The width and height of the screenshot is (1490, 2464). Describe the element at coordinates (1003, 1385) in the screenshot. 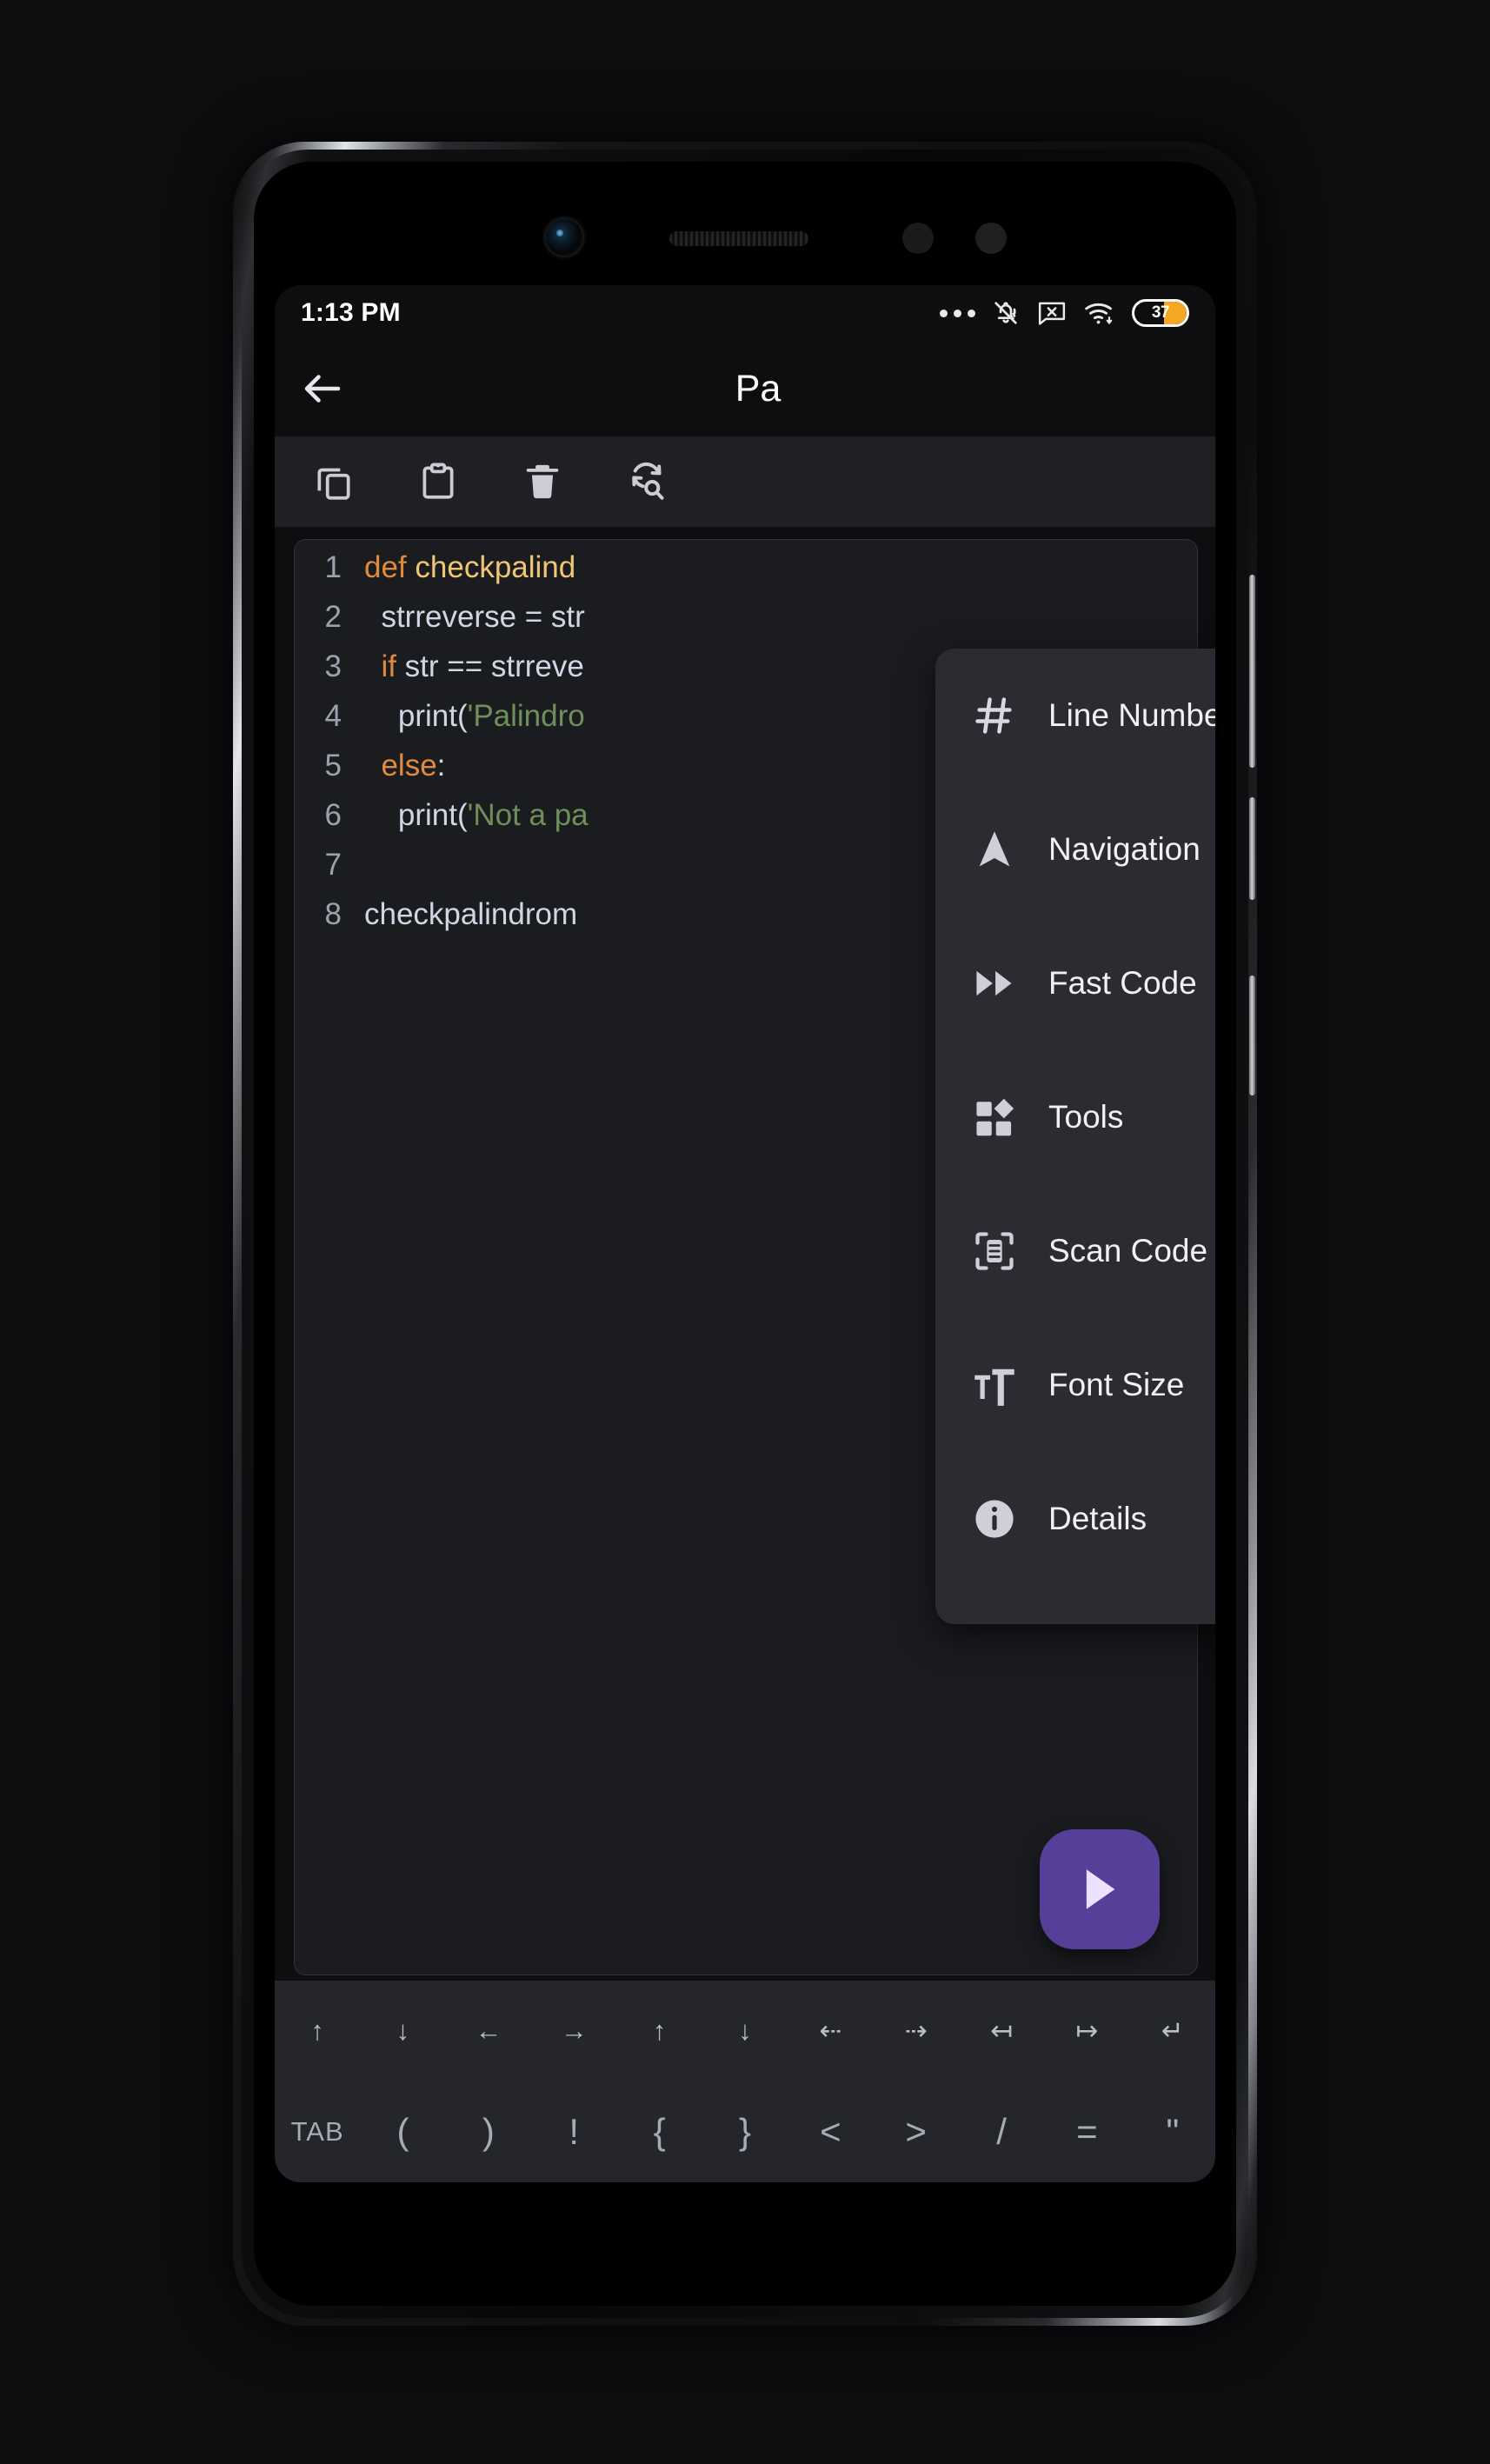

I see `font-size-icon` at that location.